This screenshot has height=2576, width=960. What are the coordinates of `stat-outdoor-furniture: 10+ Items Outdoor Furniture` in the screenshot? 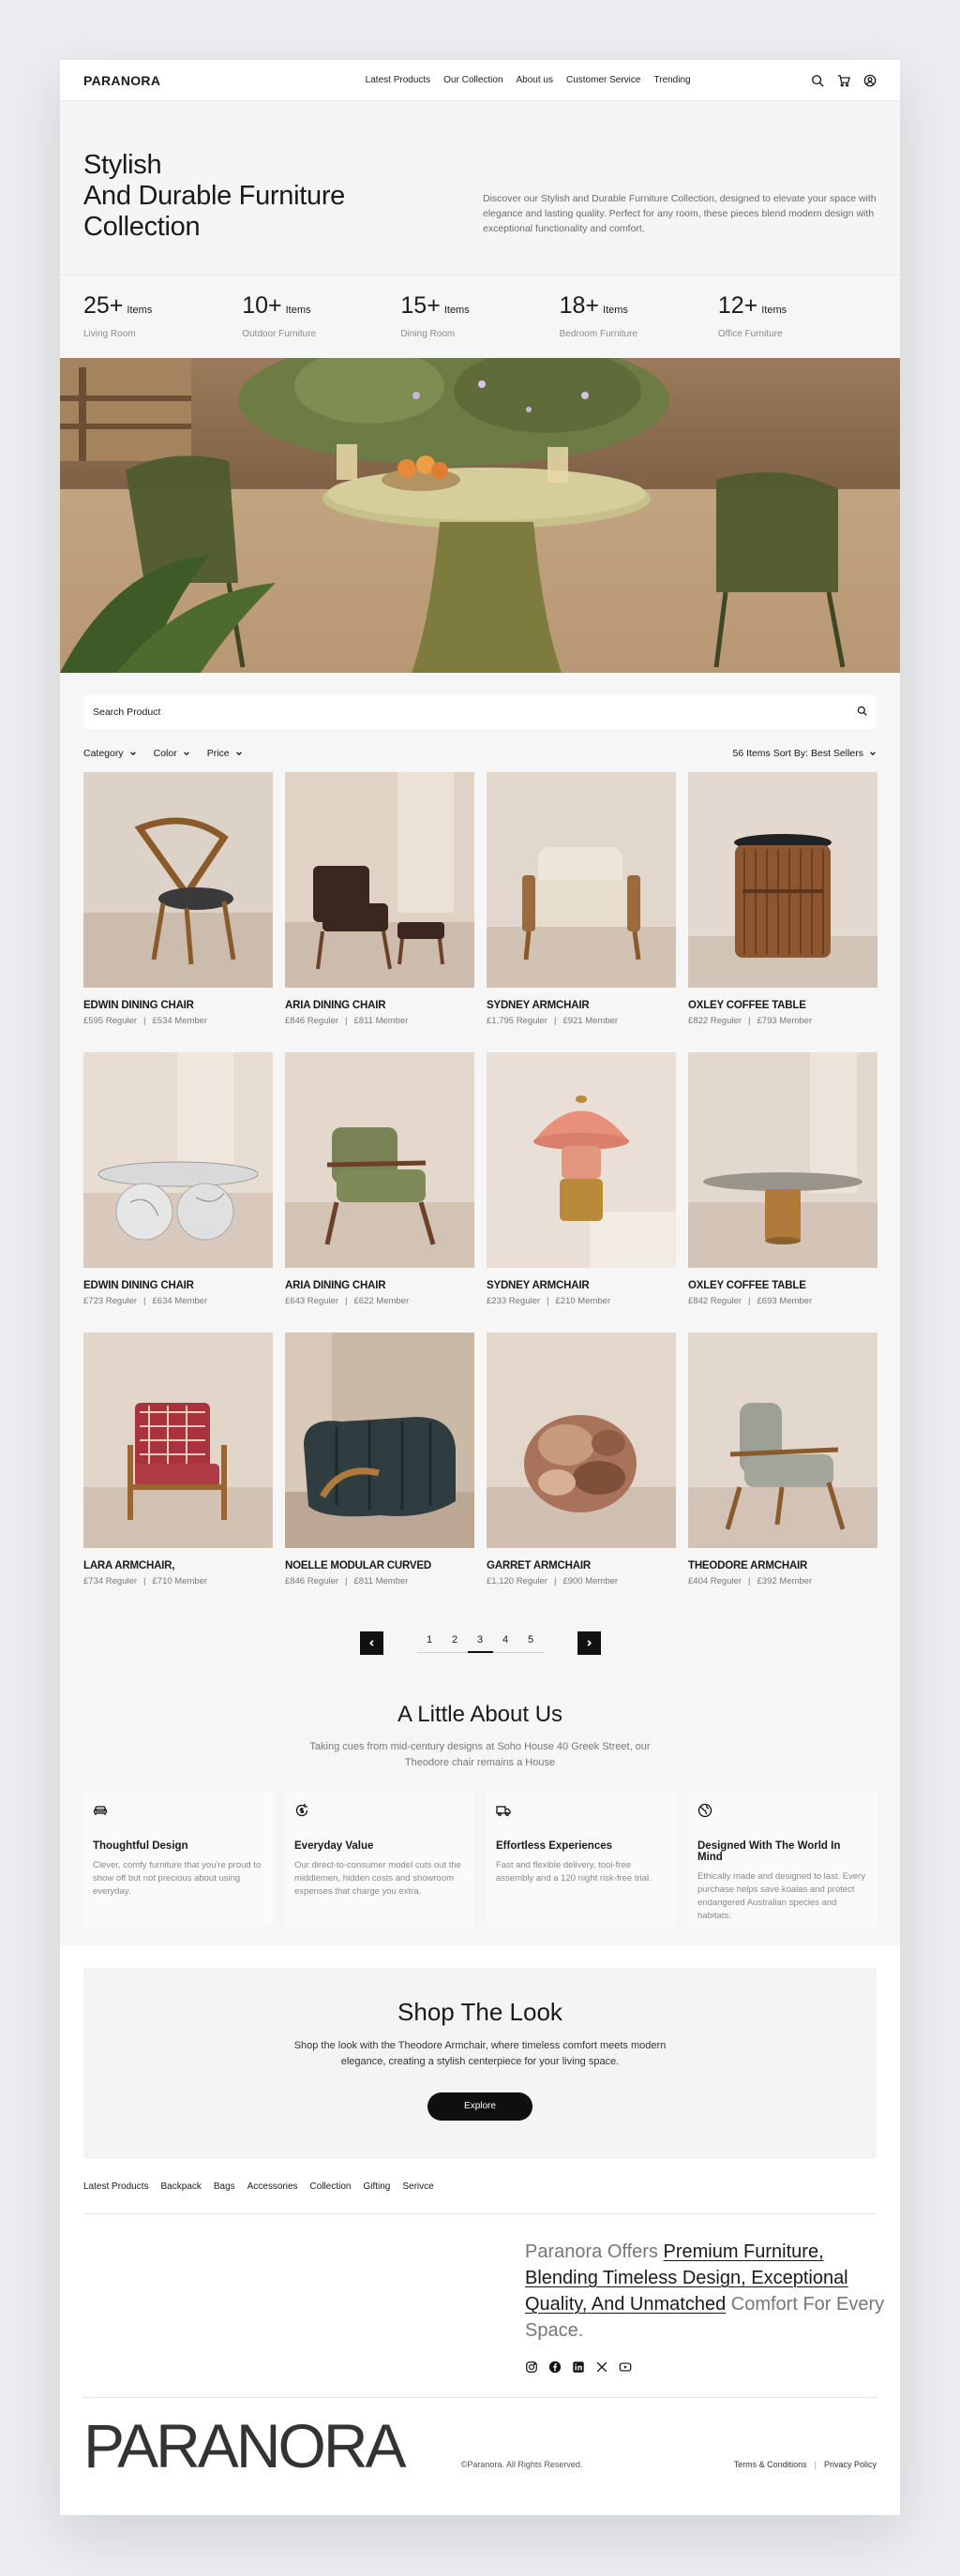 It's located at (321, 325).